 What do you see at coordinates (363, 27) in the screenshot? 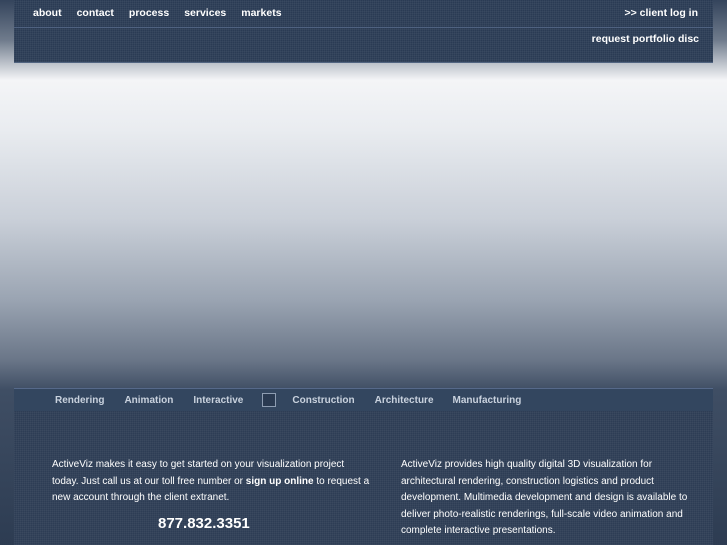
I see `nav-divider` at bounding box center [363, 27].